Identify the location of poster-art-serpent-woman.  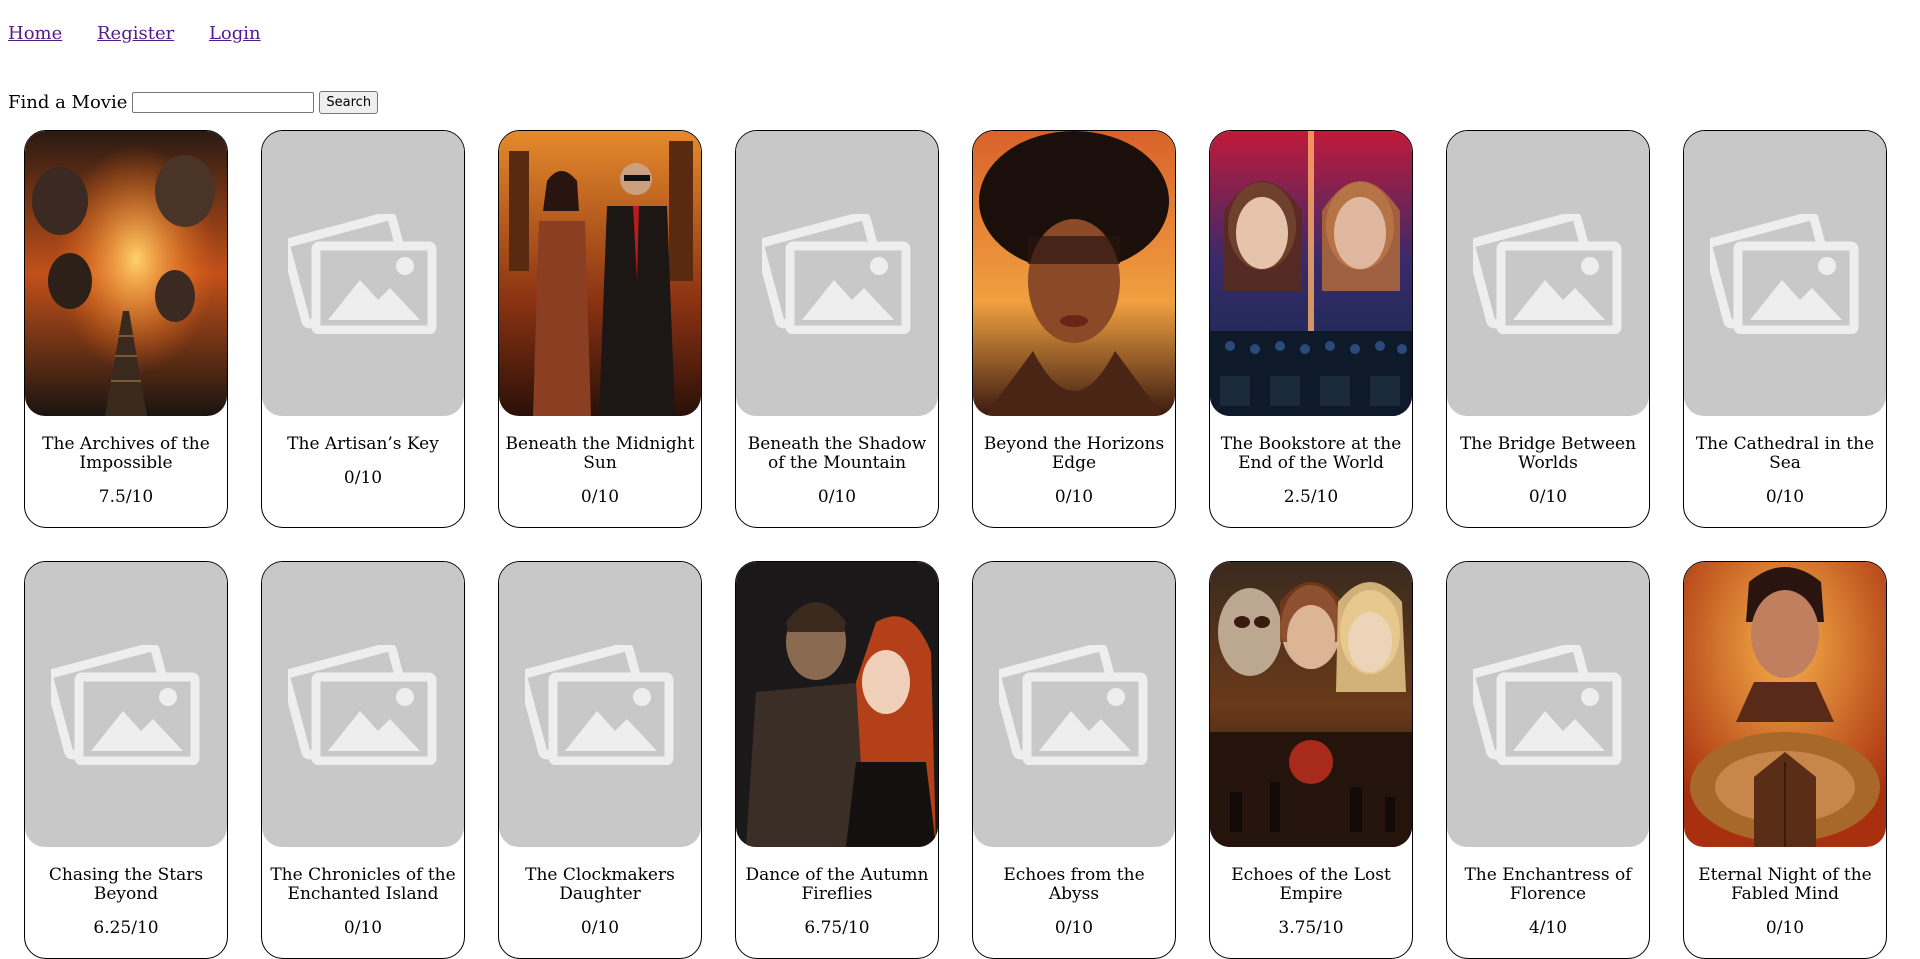
(1785, 704).